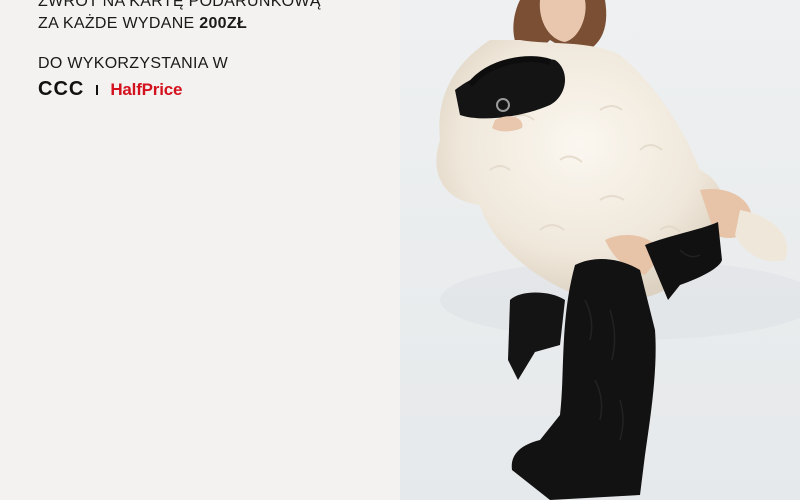  Describe the element at coordinates (133, 63) in the screenshot. I see `promo-line-usage: DO WYKORZYSTANIA W` at that location.